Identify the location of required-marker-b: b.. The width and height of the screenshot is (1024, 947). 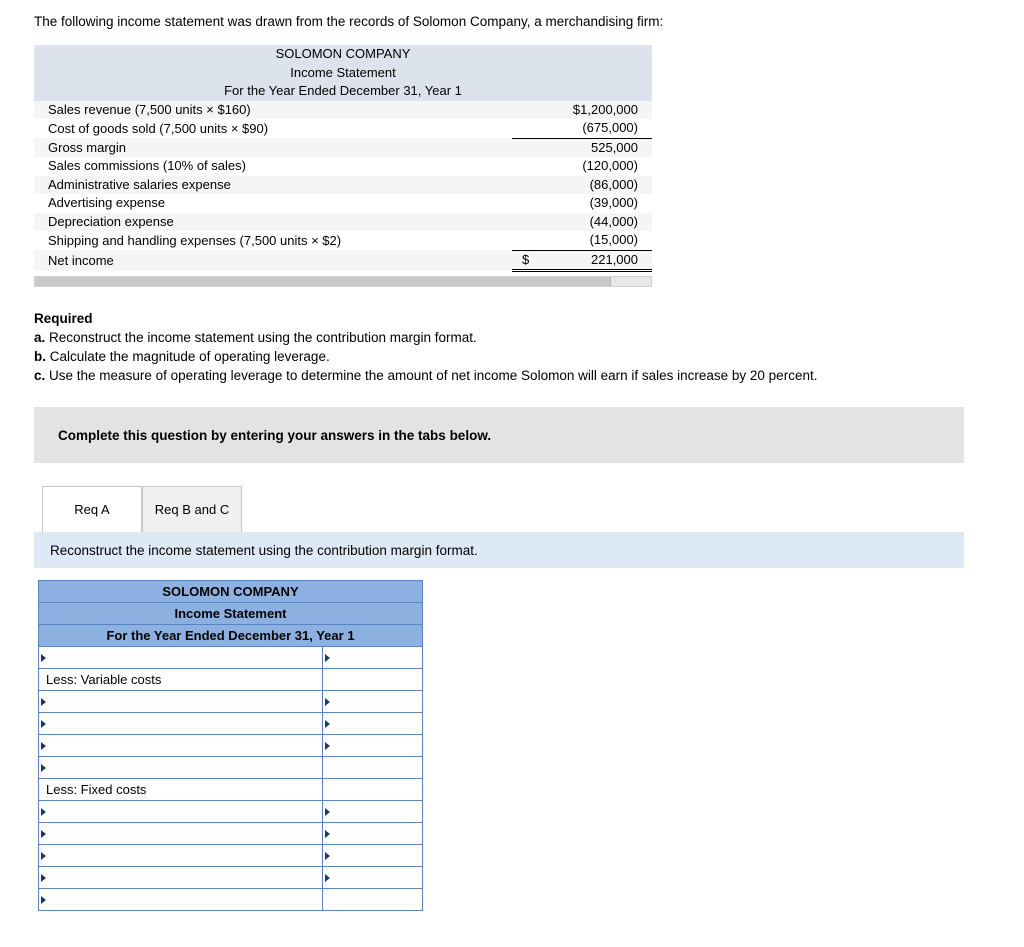
(40, 356).